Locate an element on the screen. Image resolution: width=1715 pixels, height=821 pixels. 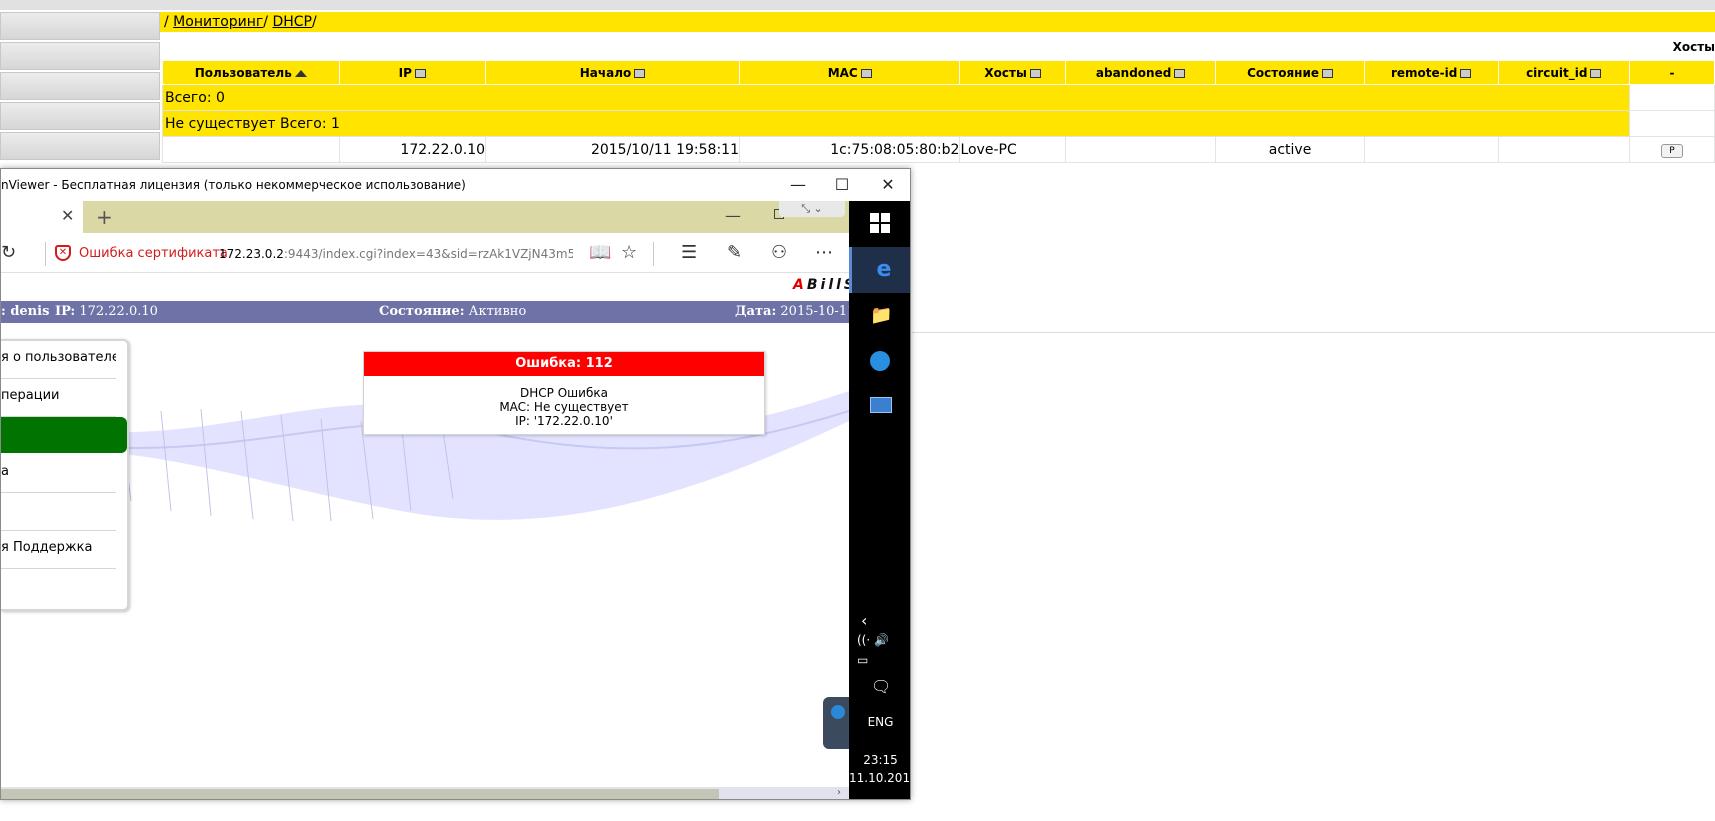
taskbar-explorer: 📁 is located at coordinates (879, 316).